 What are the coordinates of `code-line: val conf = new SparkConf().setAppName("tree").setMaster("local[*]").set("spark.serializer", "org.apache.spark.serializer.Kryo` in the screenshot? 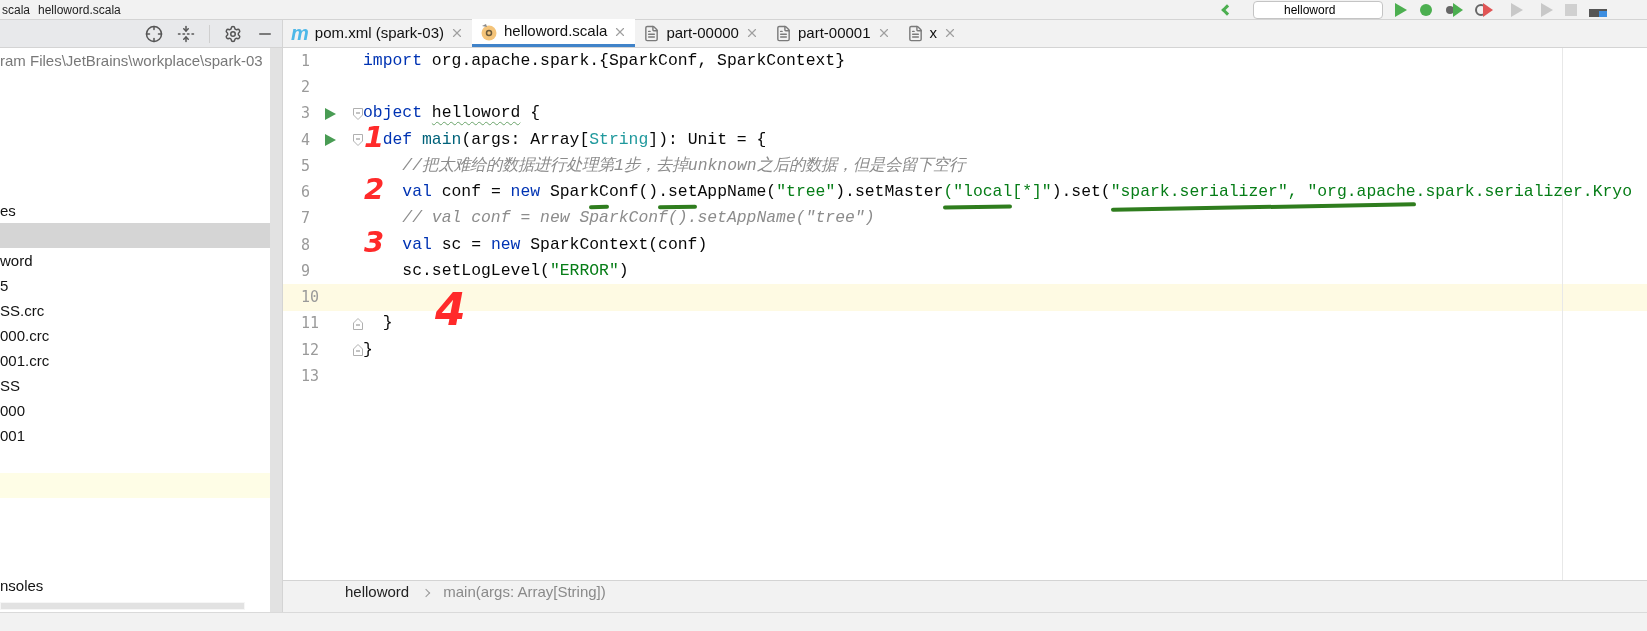 It's located at (1017, 192).